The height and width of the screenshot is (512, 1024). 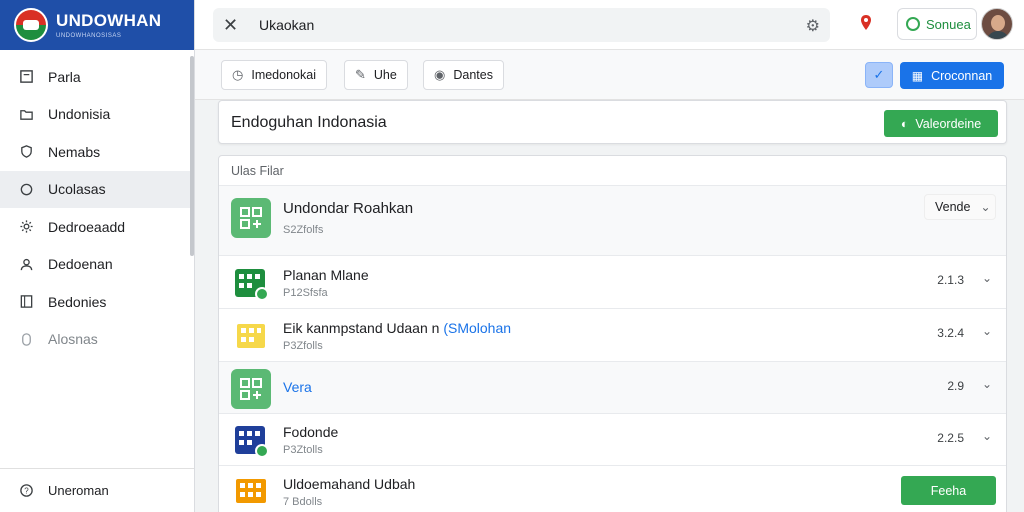 I want to click on sidebar-item-dedroeaadd: Dedroeaadd, so click(x=97, y=227).